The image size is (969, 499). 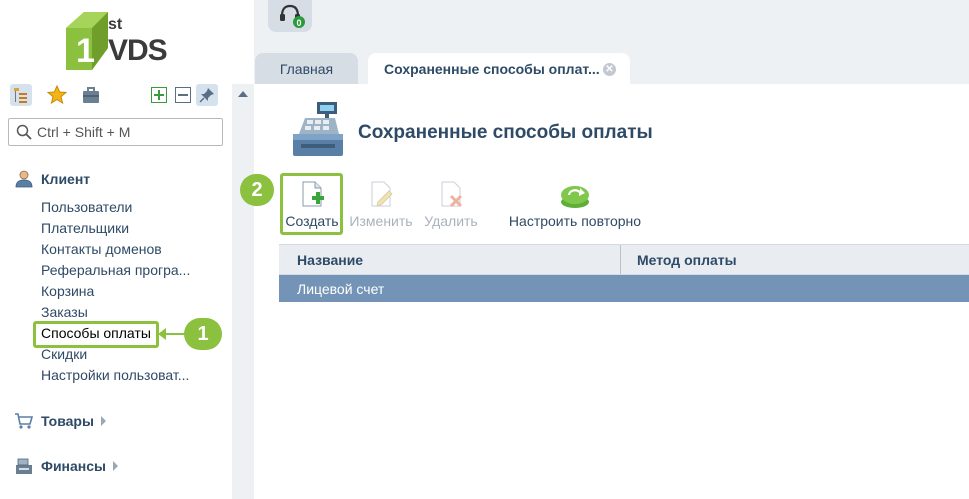 What do you see at coordinates (505, 132) in the screenshot?
I see `page-title: Сохраненные способы оплаты` at bounding box center [505, 132].